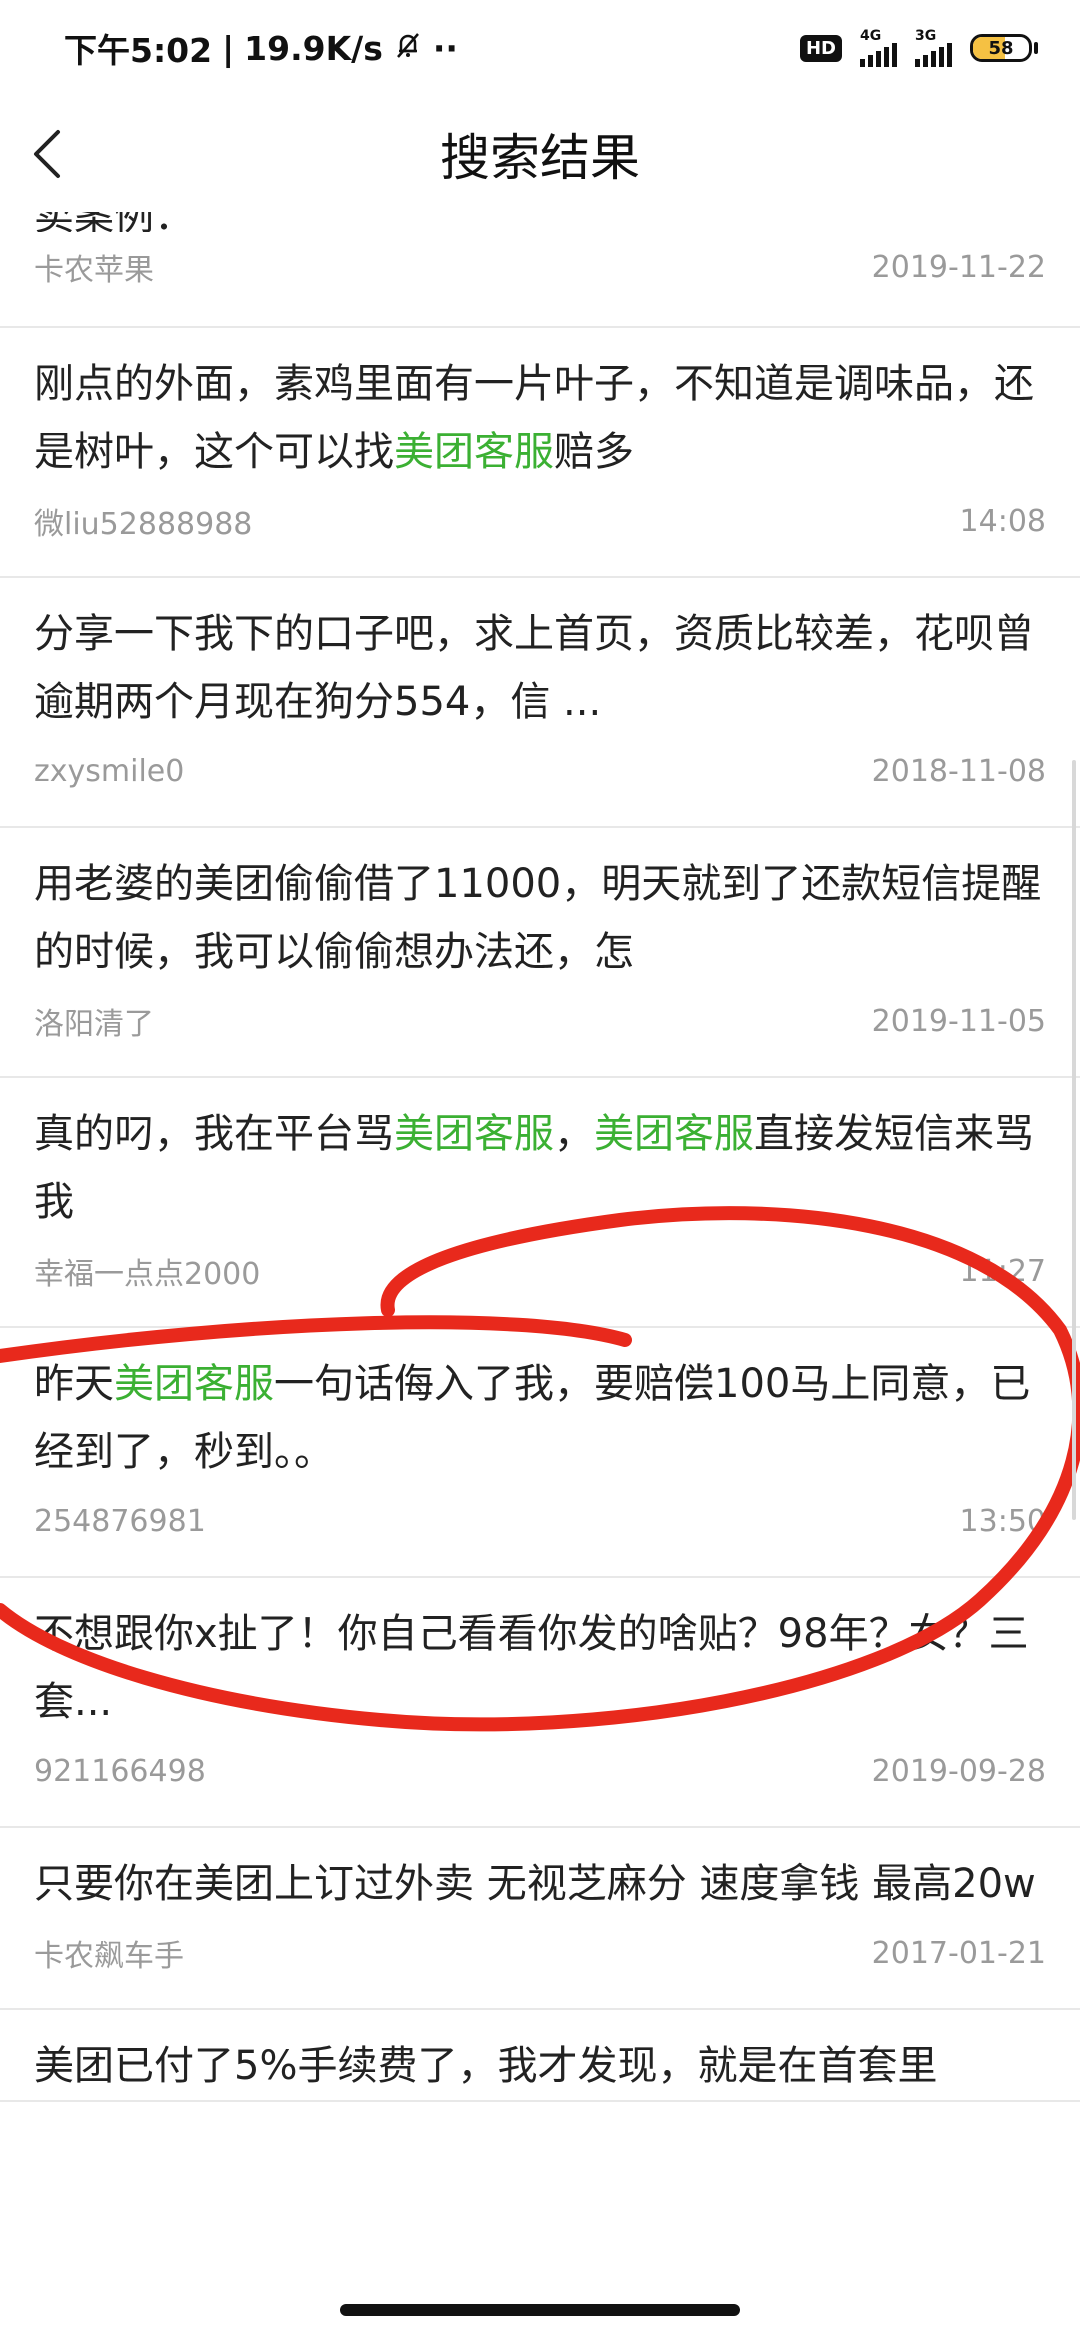 The width and height of the screenshot is (1080, 2340). I want to click on more-dots-icon: ··, so click(445, 48).